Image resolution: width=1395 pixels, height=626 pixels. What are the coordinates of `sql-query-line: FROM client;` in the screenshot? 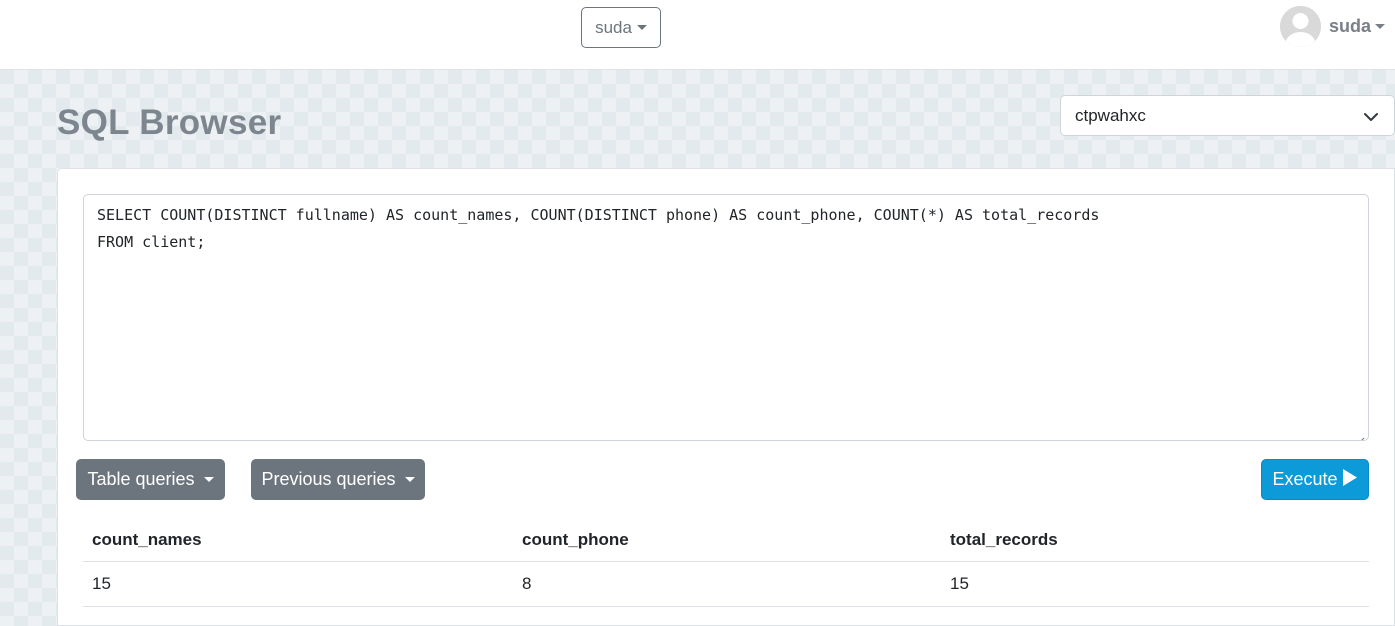 It's located at (151, 242).